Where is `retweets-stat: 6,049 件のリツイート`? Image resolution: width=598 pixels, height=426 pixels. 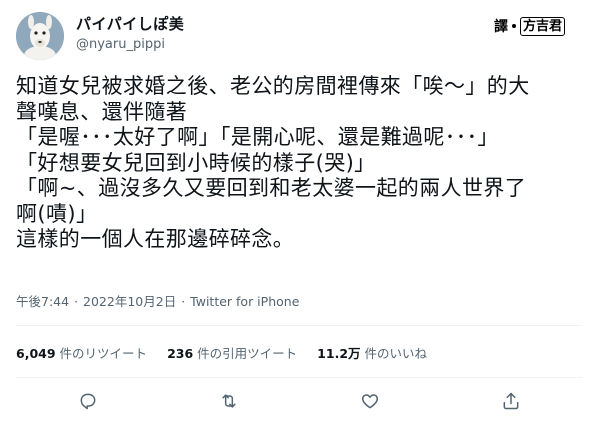 retweets-stat: 6,049 件のリツイート is located at coordinates (81, 352).